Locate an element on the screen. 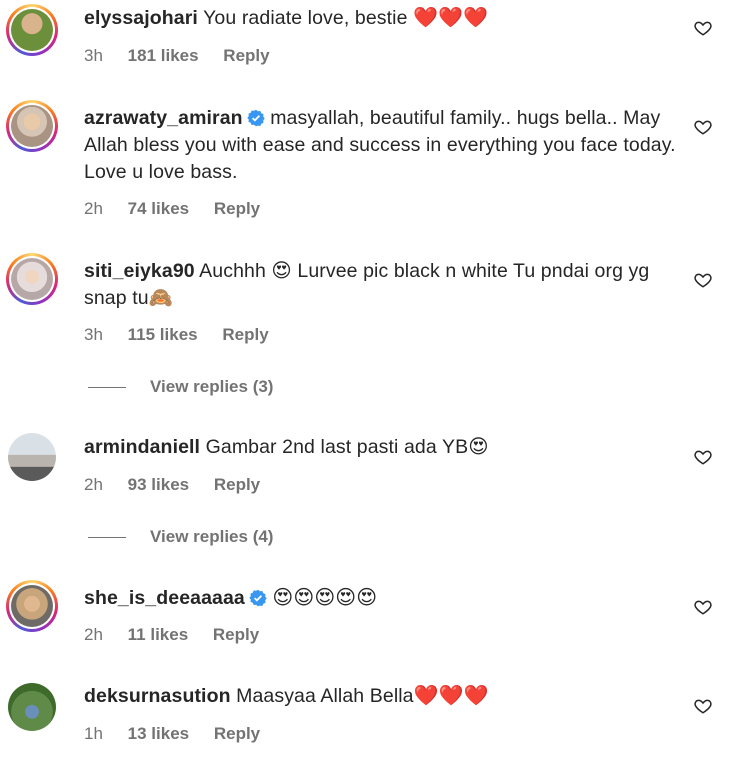 This screenshot has width=734, height=762. comment-meta: 1h 13 likes Reply is located at coordinates (182, 734).